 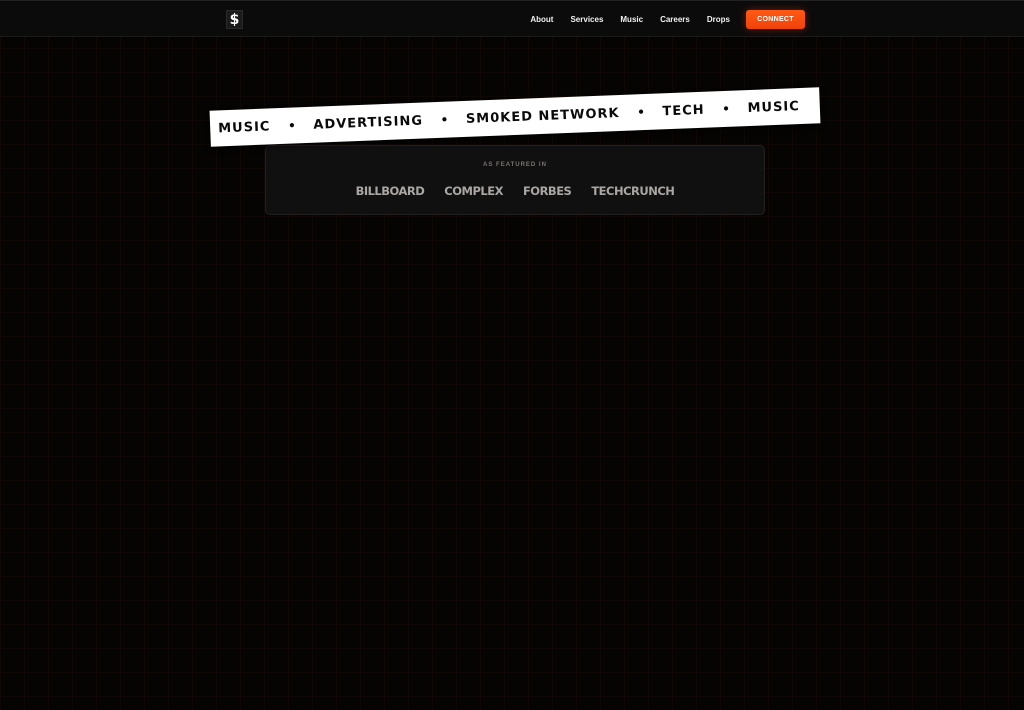 What do you see at coordinates (515, 165) in the screenshot?
I see `featured-label: AS FEATURED IN` at bounding box center [515, 165].